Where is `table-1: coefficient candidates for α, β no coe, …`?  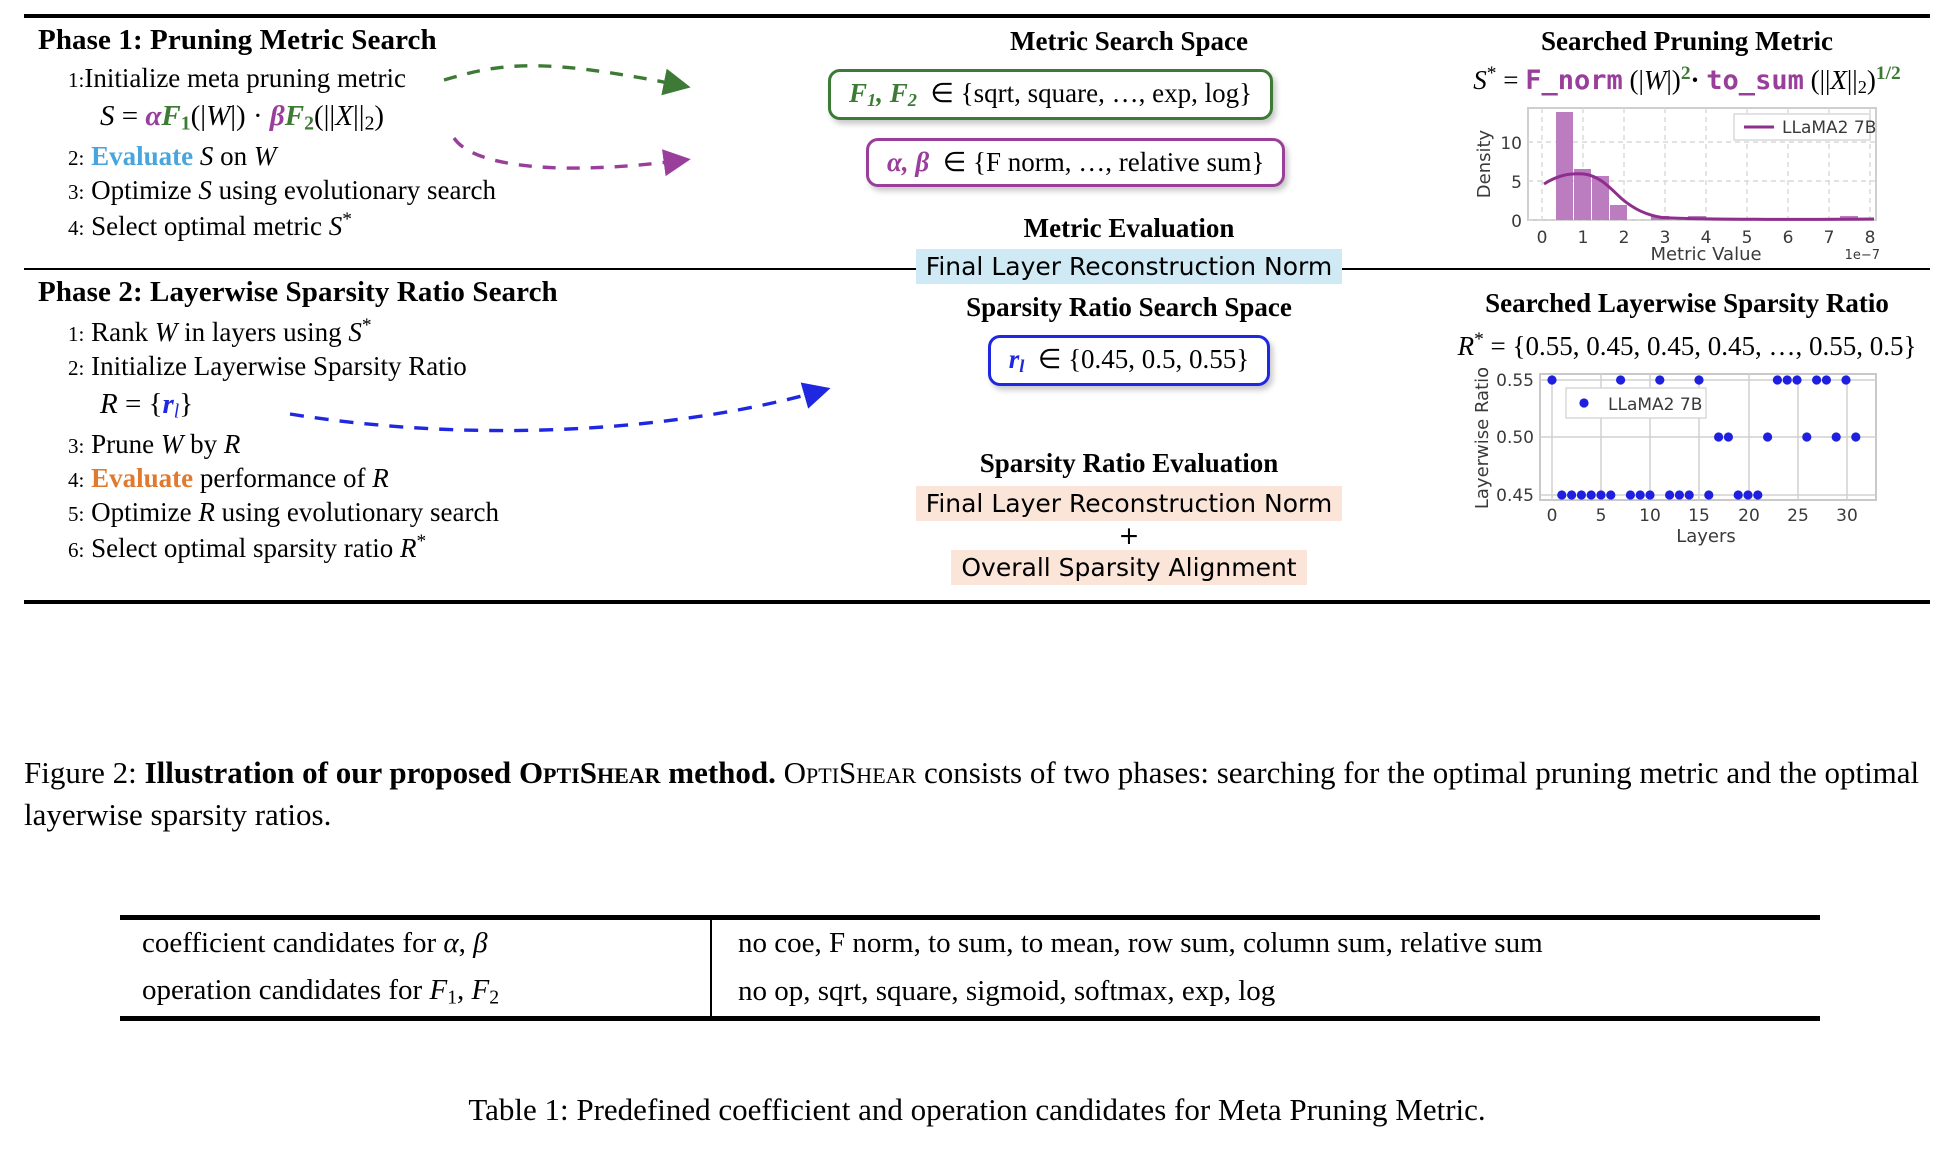 table-1: coefficient candidates for α, β no coe, … is located at coordinates (970, 968).